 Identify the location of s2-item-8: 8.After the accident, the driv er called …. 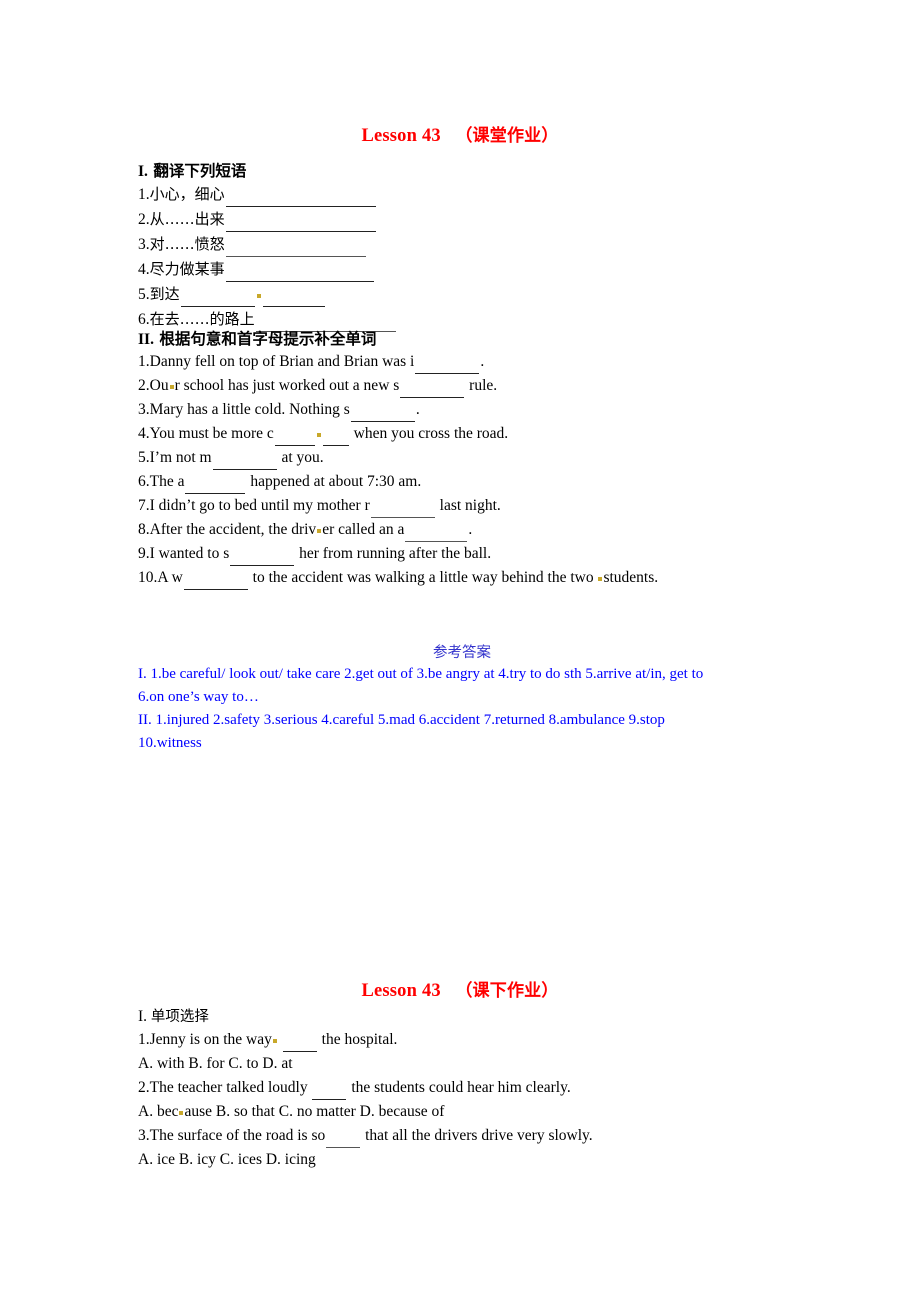
(488, 530).